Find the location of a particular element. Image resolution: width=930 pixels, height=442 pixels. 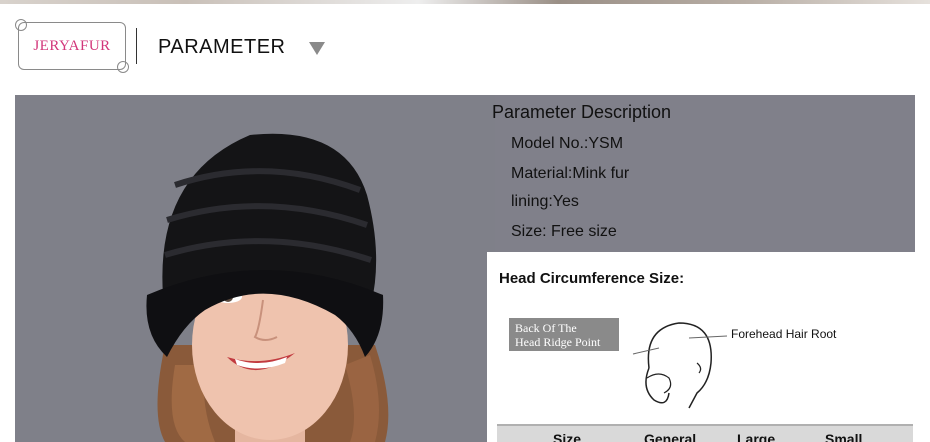

table-header-general: General is located at coordinates (670, 436).